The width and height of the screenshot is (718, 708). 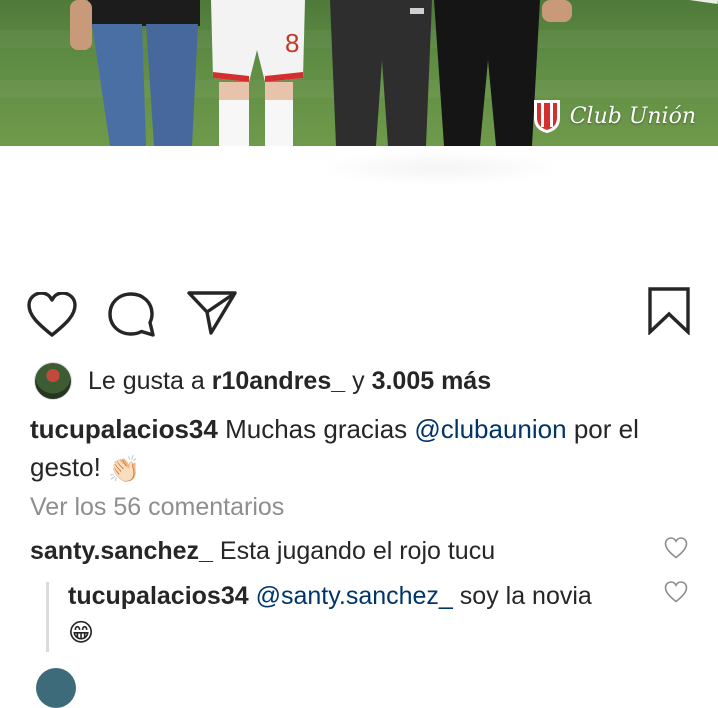 What do you see at coordinates (212, 313) in the screenshot?
I see `paper-plane-icon` at bounding box center [212, 313].